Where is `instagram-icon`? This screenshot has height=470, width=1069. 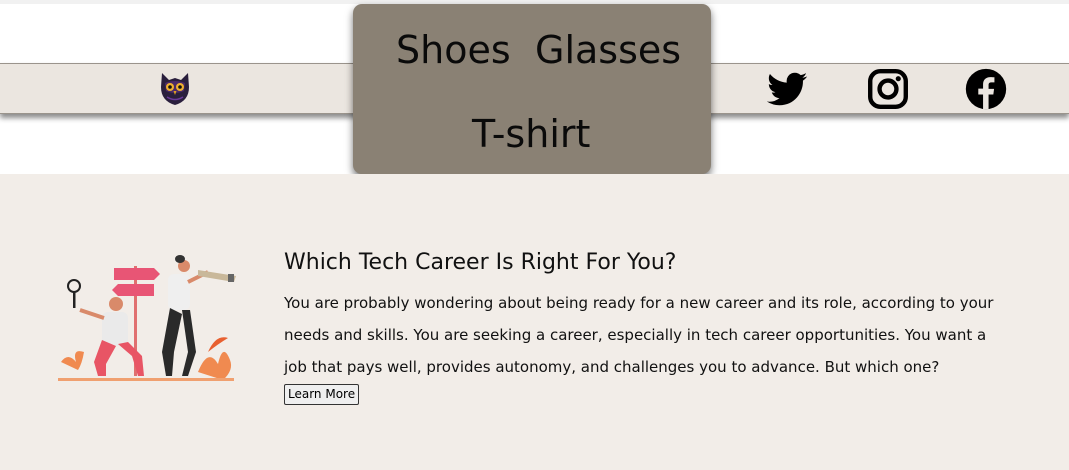 instagram-icon is located at coordinates (888, 89).